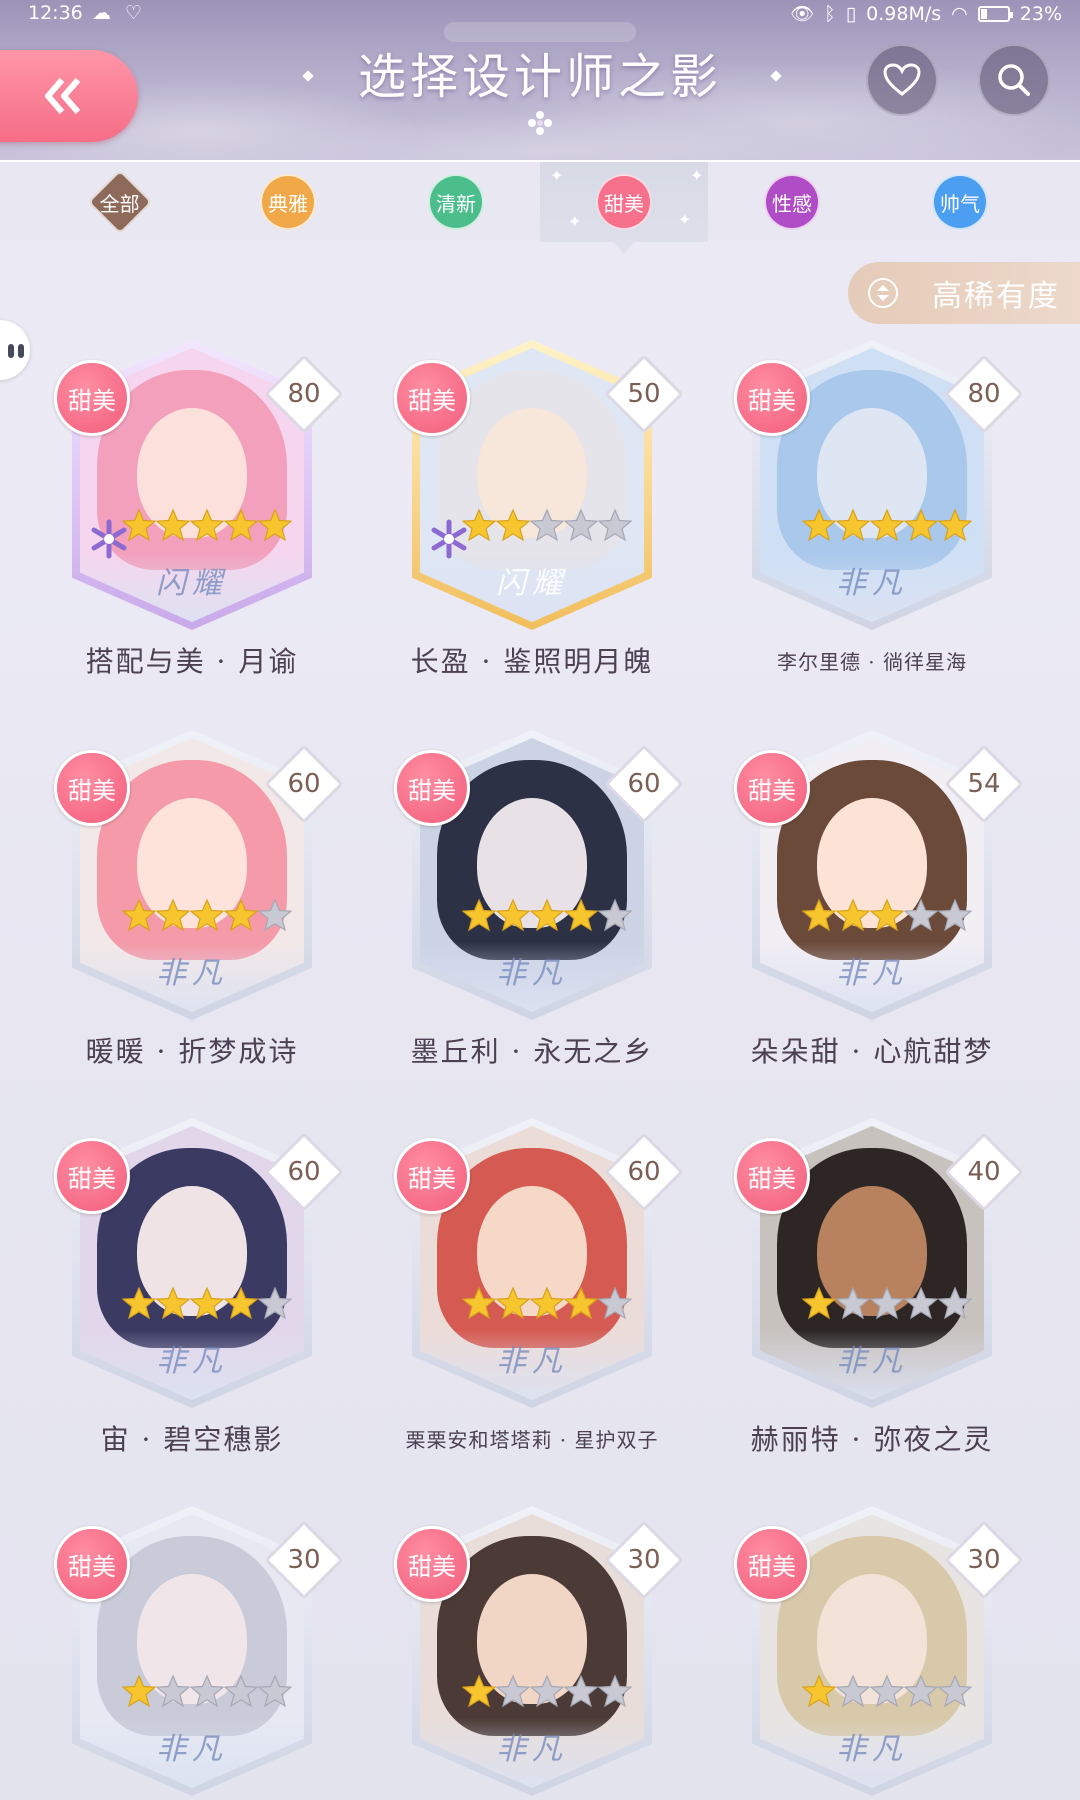 This screenshot has width=1080, height=1800. What do you see at coordinates (15, 350) in the screenshot?
I see `side-drawer-handle` at bounding box center [15, 350].